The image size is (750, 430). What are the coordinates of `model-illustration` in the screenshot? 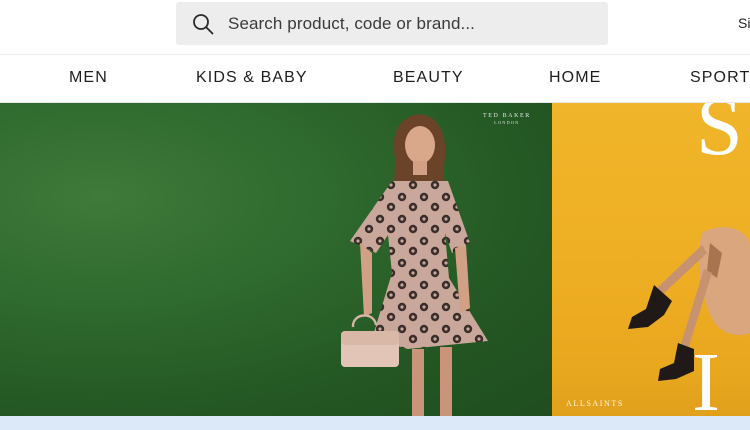 It's located at (414, 265).